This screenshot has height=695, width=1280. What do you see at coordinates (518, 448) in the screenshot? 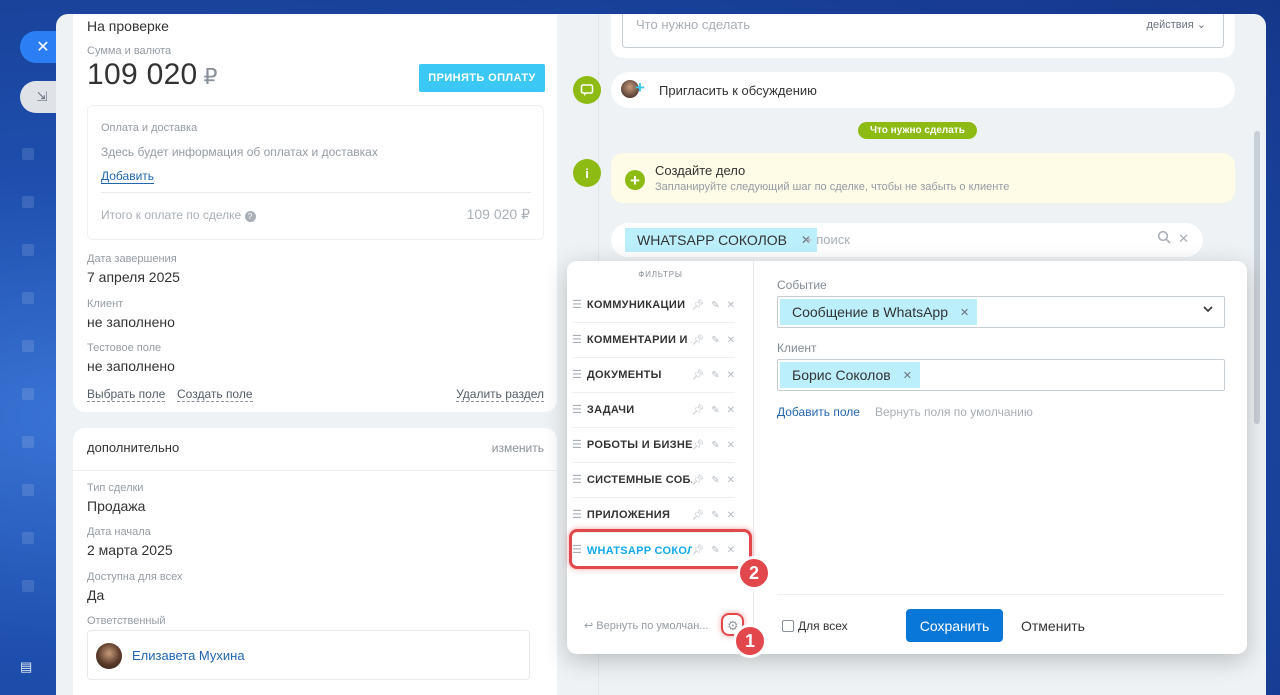
I see `extra-edit-link: изменить` at bounding box center [518, 448].